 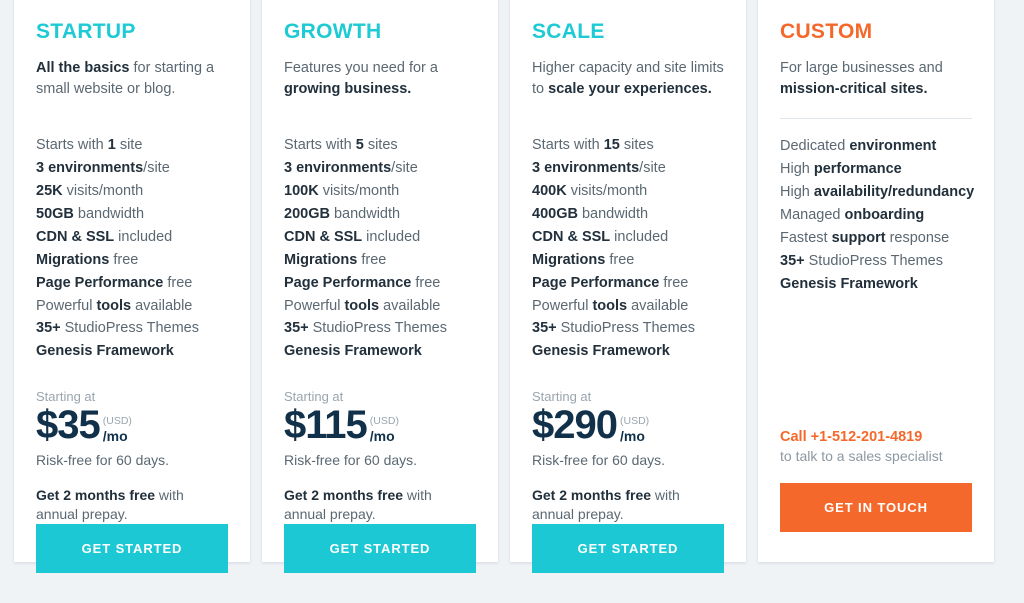 I want to click on feature-item: 35+ StudioPress Themes, so click(x=876, y=261).